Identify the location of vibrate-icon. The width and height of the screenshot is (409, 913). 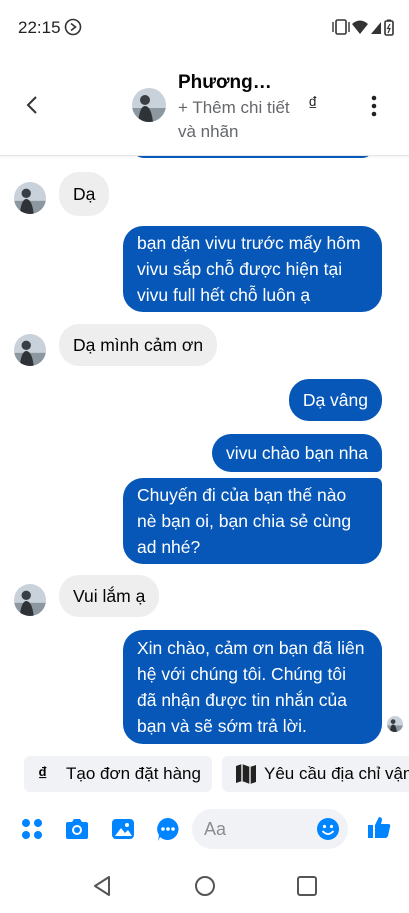
(341, 27).